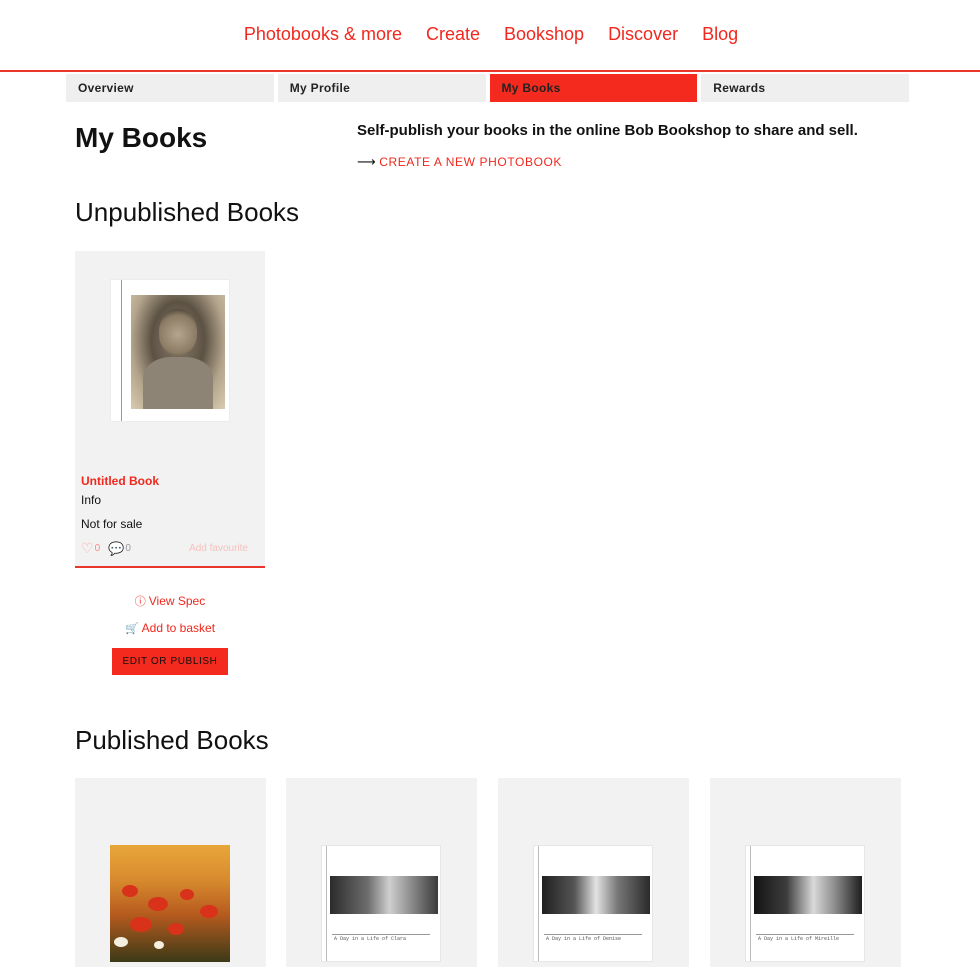  I want to click on comment-icon: 💬, so click(116, 549).